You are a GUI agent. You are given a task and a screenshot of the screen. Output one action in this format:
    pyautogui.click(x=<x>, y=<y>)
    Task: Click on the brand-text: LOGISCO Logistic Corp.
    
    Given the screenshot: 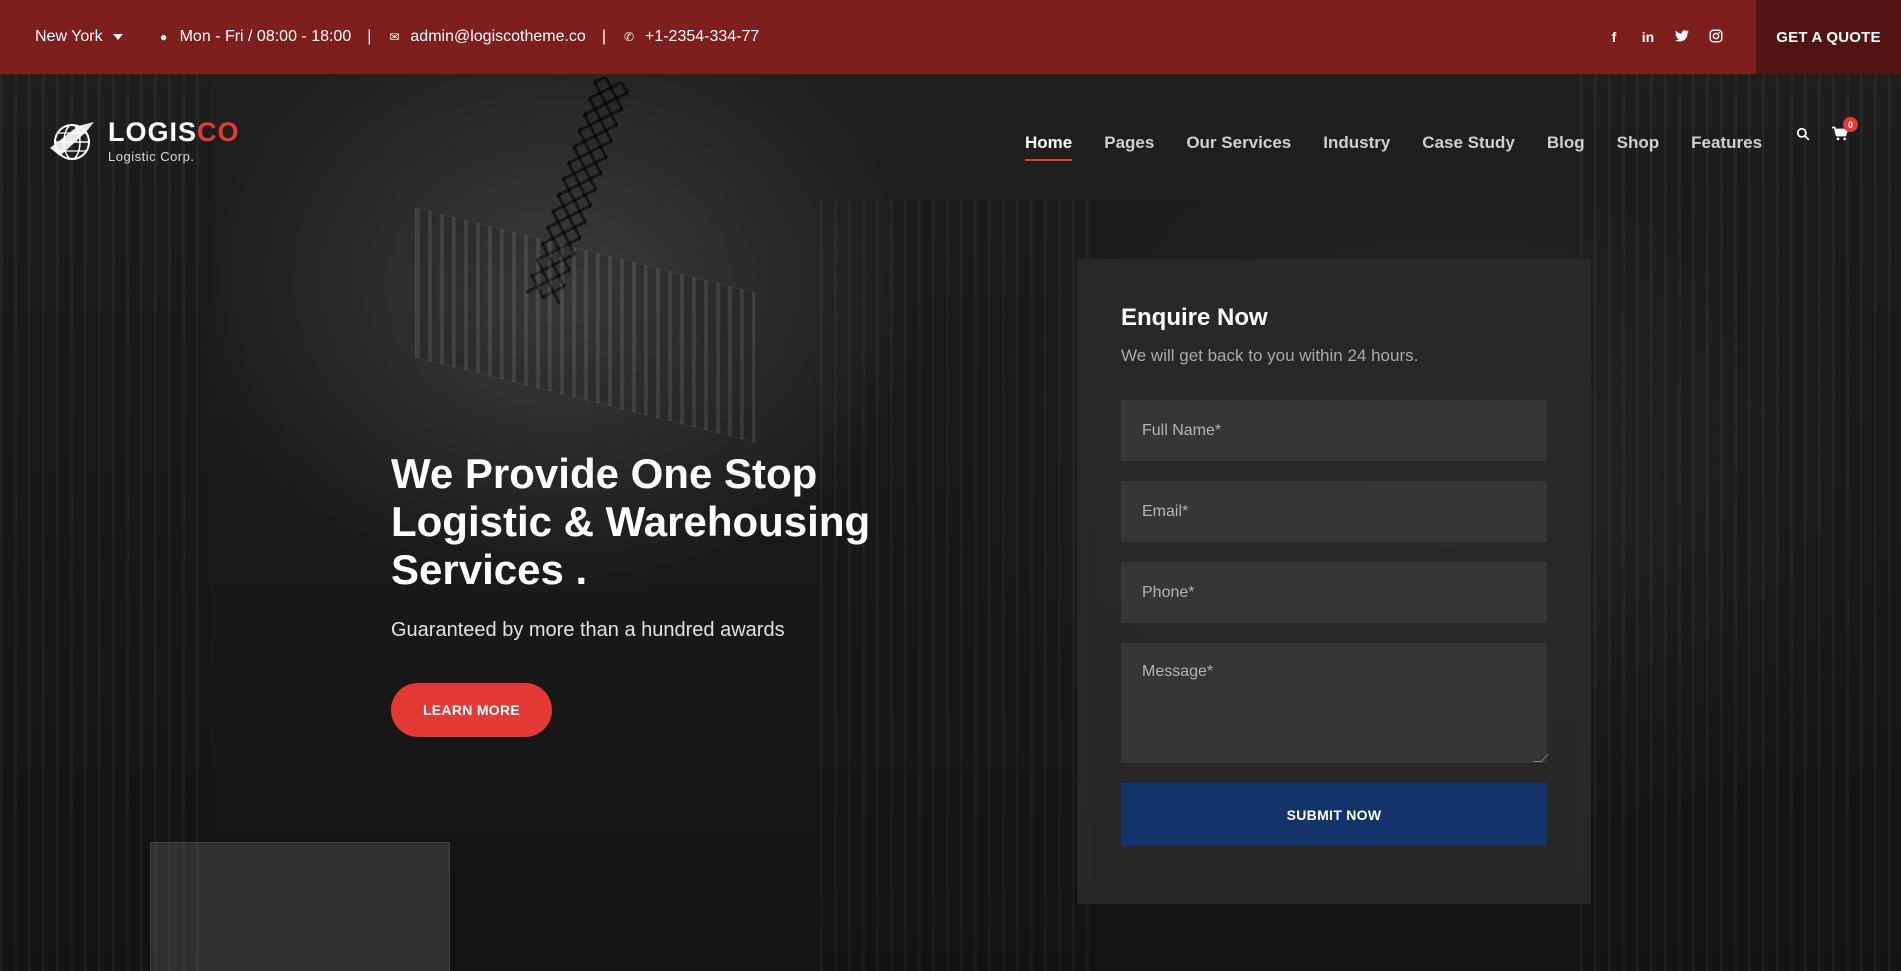 What is the action you would take?
    pyautogui.click(x=174, y=141)
    